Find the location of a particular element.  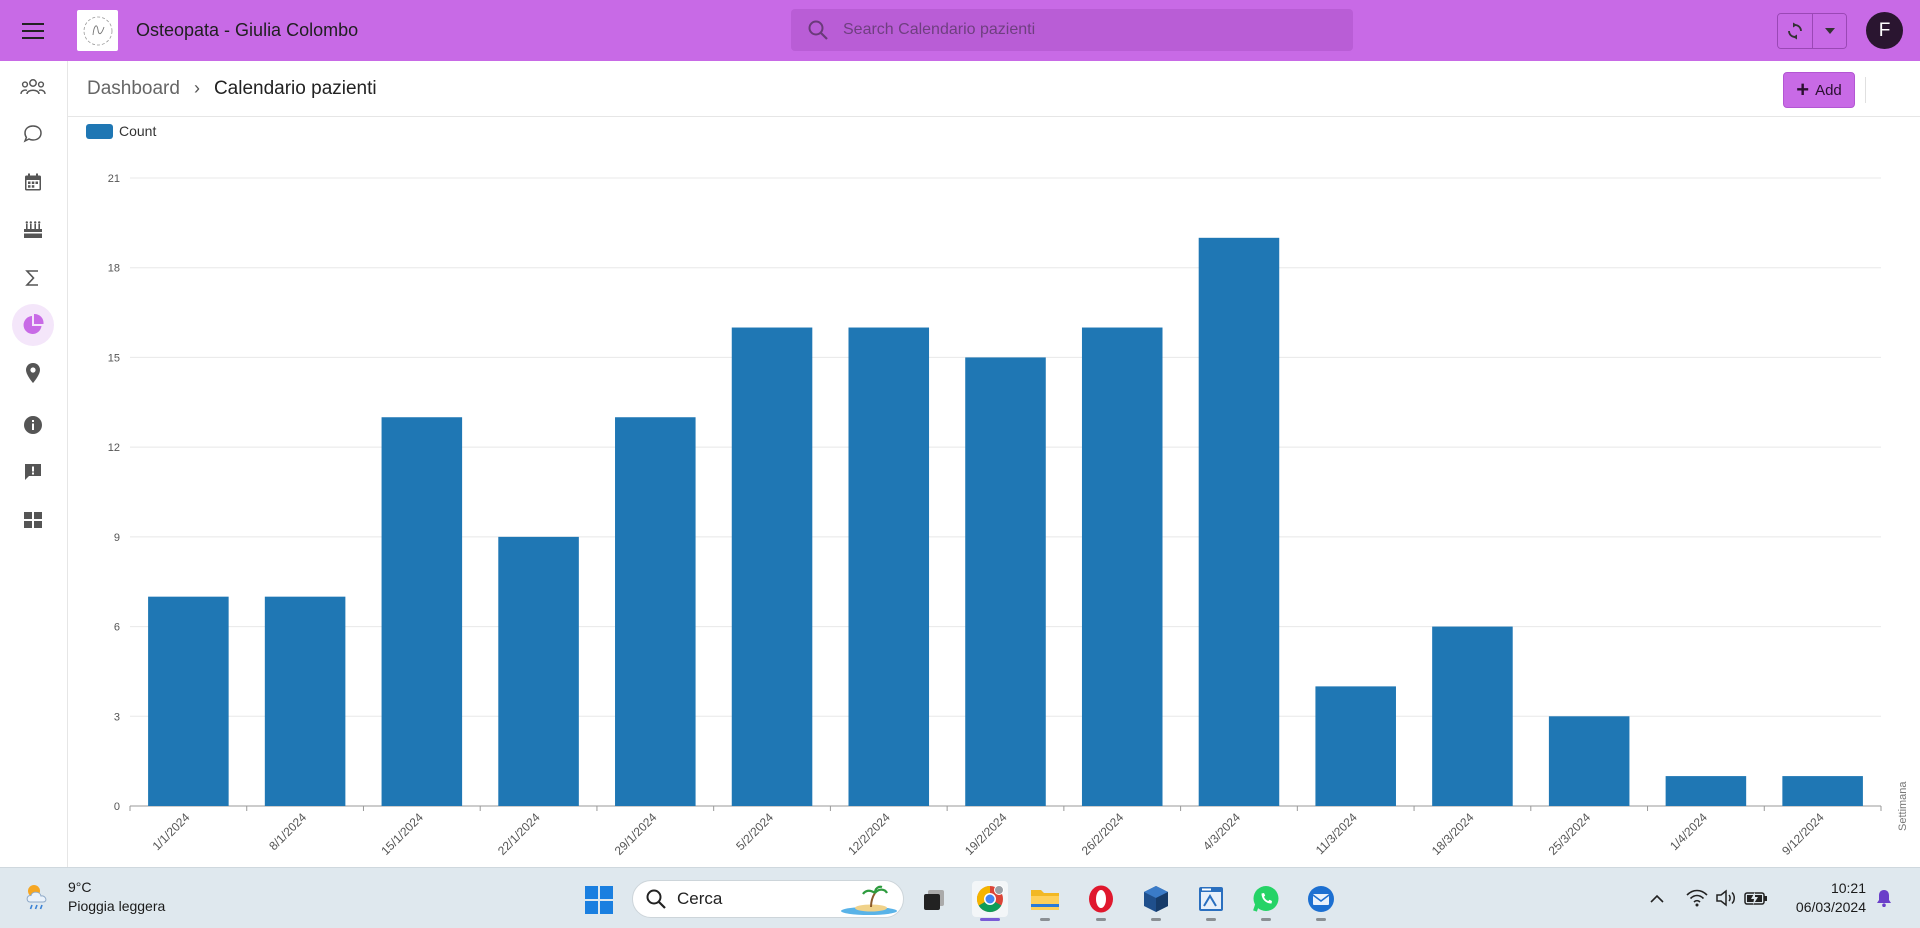

sync-button is located at coordinates (1795, 31).